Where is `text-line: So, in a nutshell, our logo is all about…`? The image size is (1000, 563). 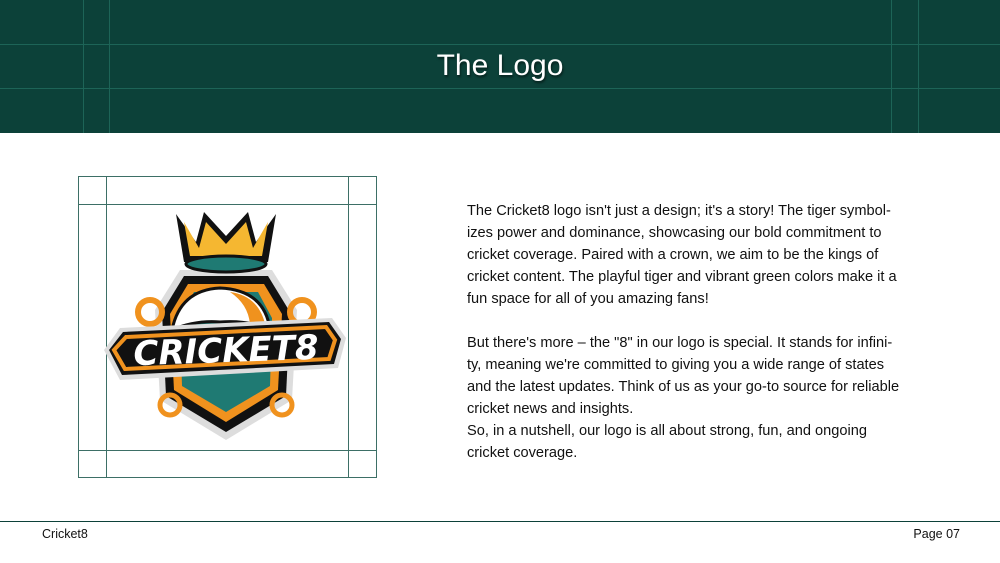 text-line: So, in a nutshell, our logo is all about… is located at coordinates (667, 431).